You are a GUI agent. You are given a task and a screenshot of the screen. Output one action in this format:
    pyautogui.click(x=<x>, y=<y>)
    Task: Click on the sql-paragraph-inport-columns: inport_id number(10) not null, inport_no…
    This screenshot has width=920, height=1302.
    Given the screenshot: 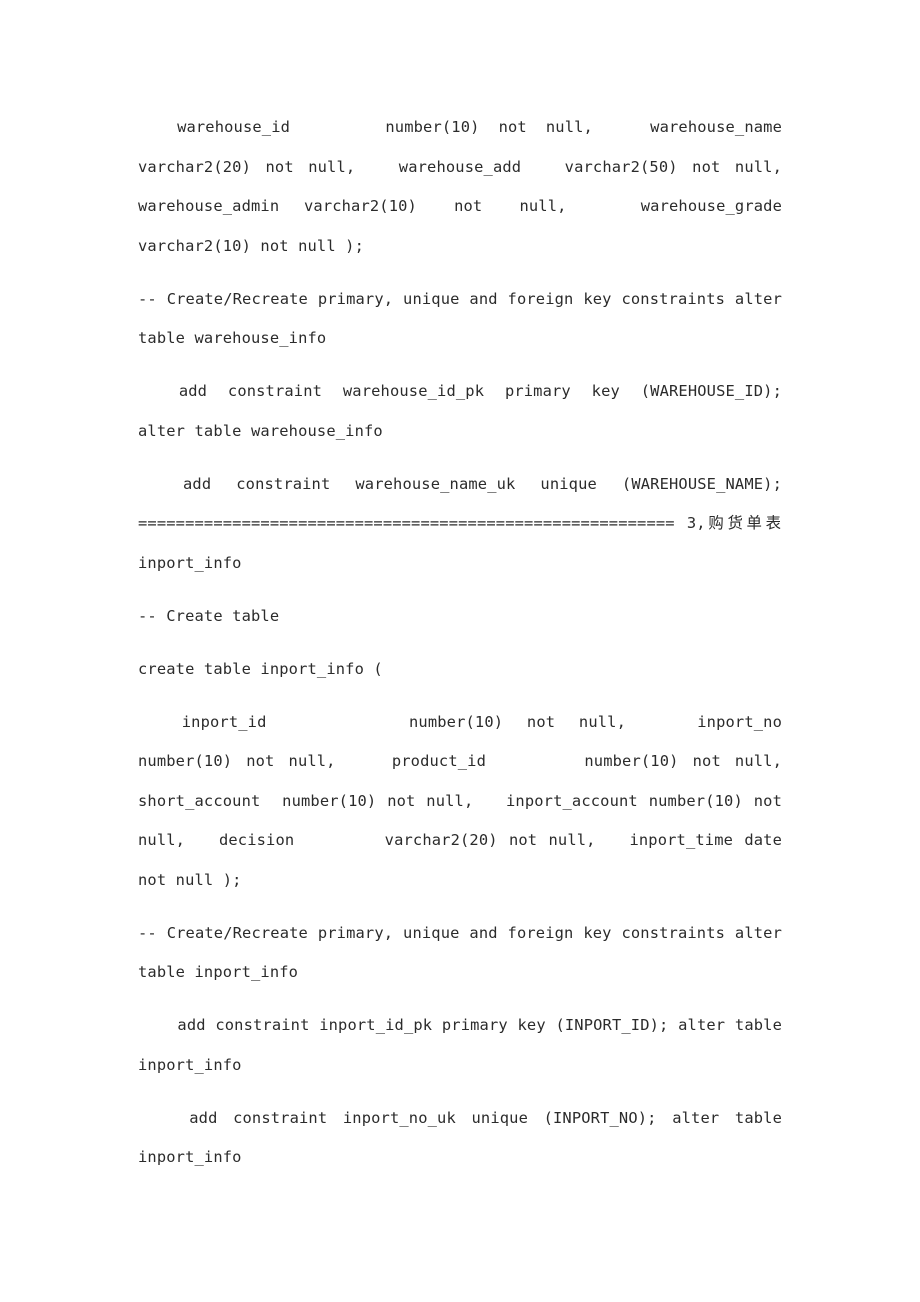 What is the action you would take?
    pyautogui.click(x=465, y=800)
    